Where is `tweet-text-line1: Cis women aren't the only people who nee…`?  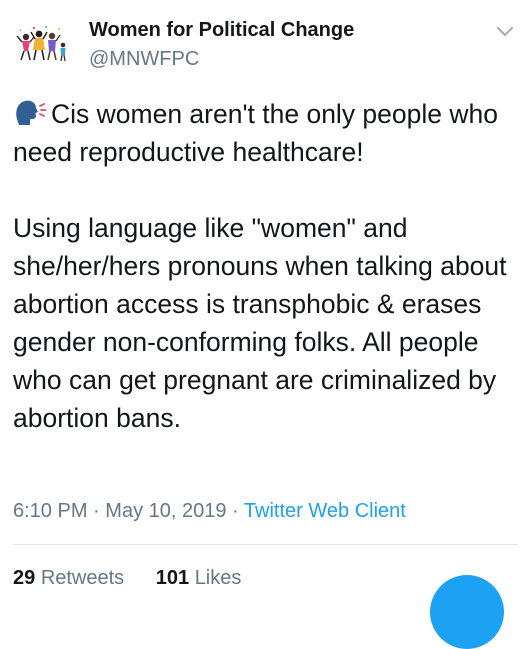 tweet-text-line1: Cis women aren't the only people who nee… is located at coordinates (255, 133).